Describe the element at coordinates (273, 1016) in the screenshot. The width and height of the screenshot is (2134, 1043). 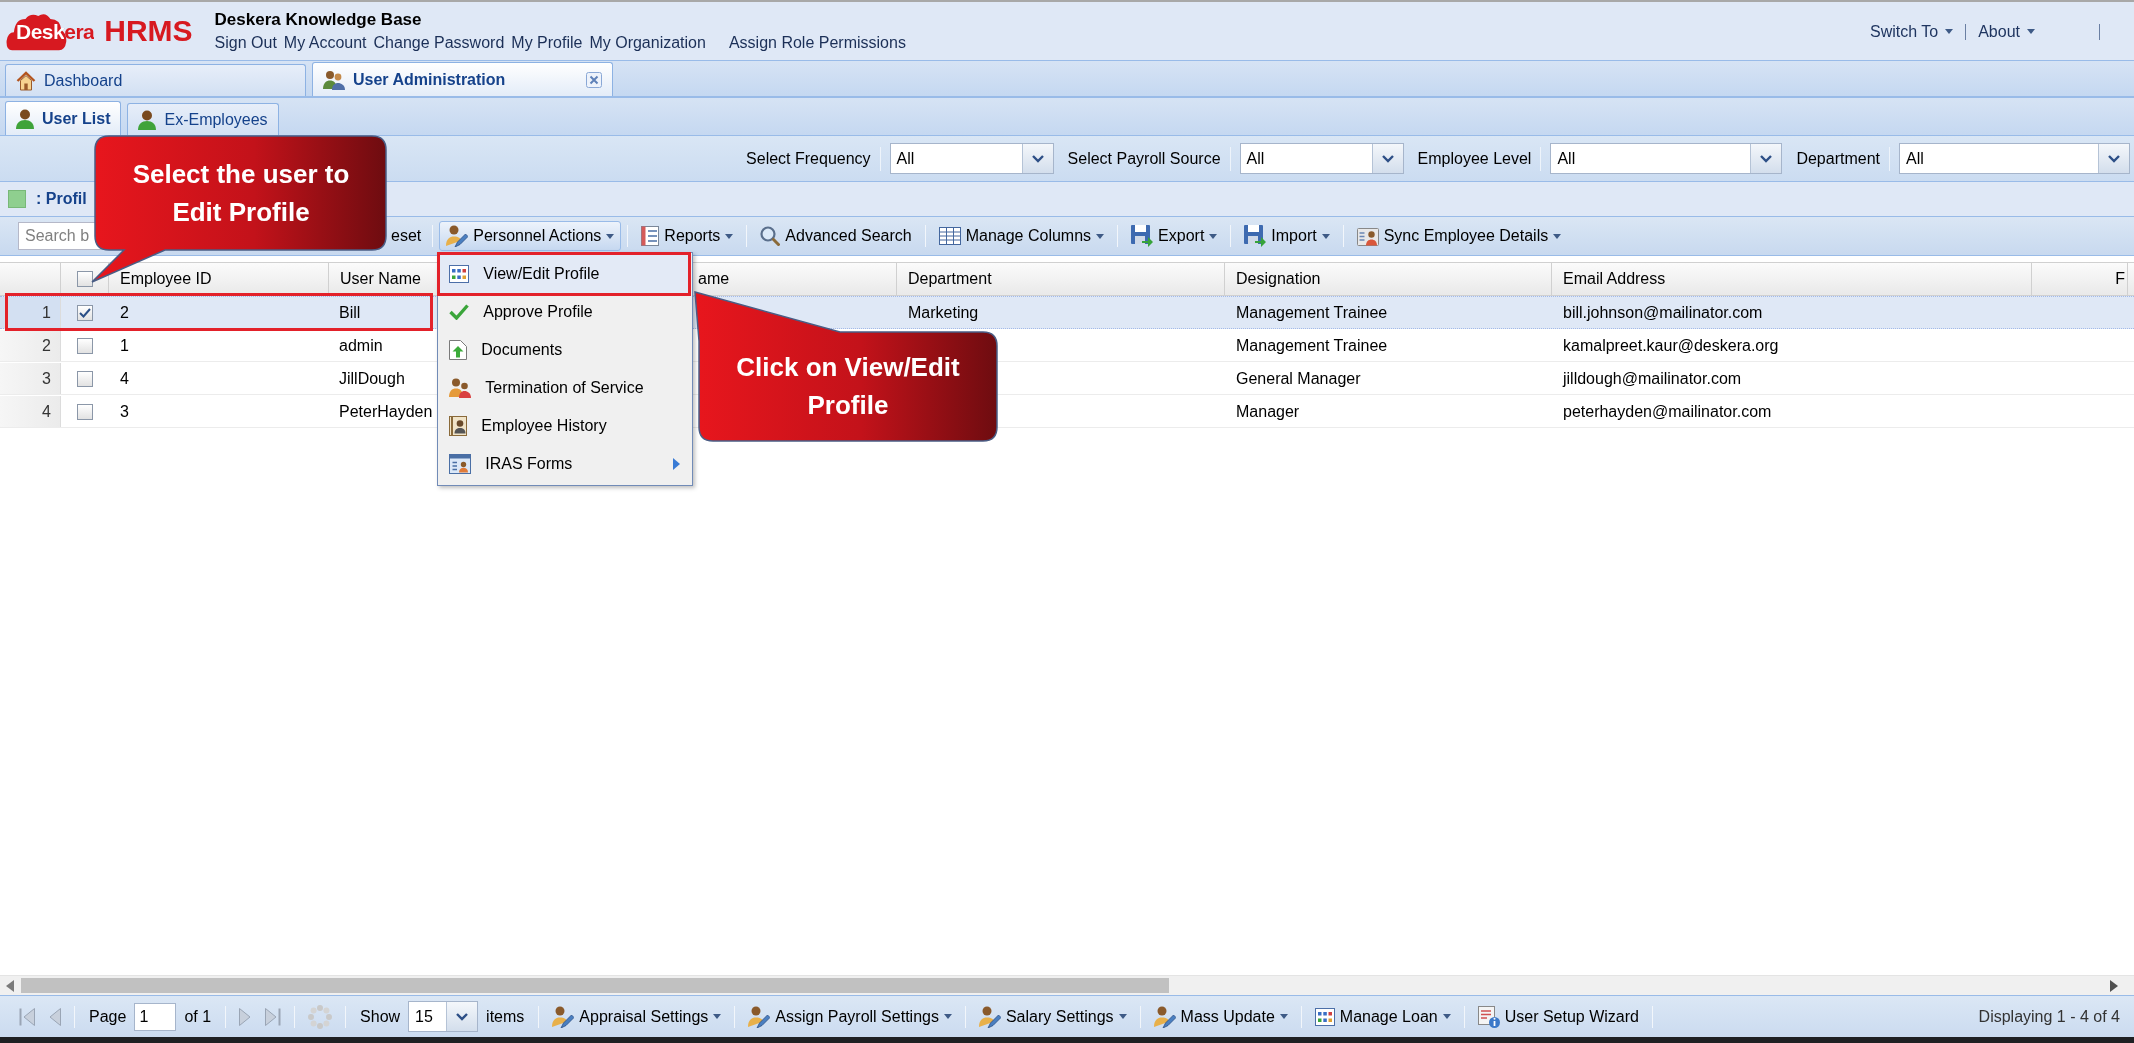
I see `last-page-icon` at that location.